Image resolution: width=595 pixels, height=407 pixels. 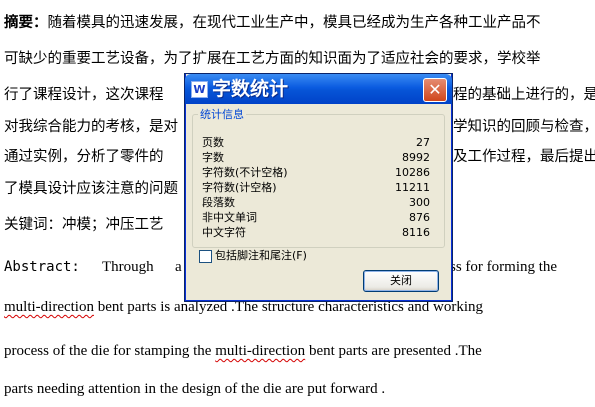 What do you see at coordinates (423, 142) in the screenshot?
I see `stat-value: 27` at bounding box center [423, 142].